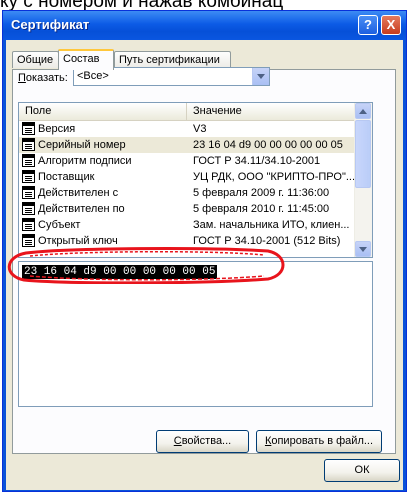 This screenshot has height=492, width=409. Describe the element at coordinates (260, 76) in the screenshot. I see `chevron-down-icon` at that location.